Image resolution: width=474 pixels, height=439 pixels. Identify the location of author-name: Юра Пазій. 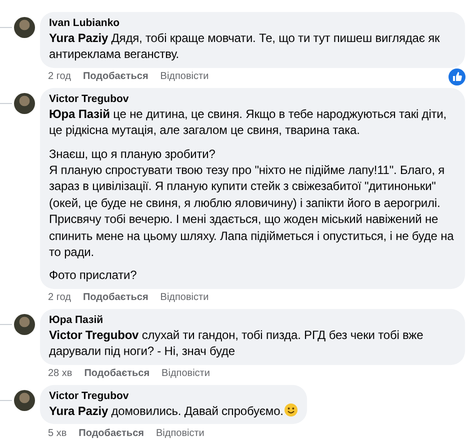
(252, 320).